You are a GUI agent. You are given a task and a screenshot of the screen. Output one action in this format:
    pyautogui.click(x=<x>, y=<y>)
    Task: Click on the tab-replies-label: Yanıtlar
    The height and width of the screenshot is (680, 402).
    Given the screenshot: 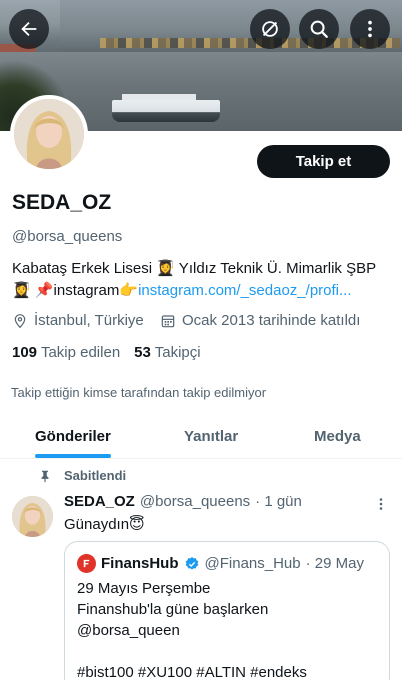 What is the action you would take?
    pyautogui.click(x=211, y=436)
    